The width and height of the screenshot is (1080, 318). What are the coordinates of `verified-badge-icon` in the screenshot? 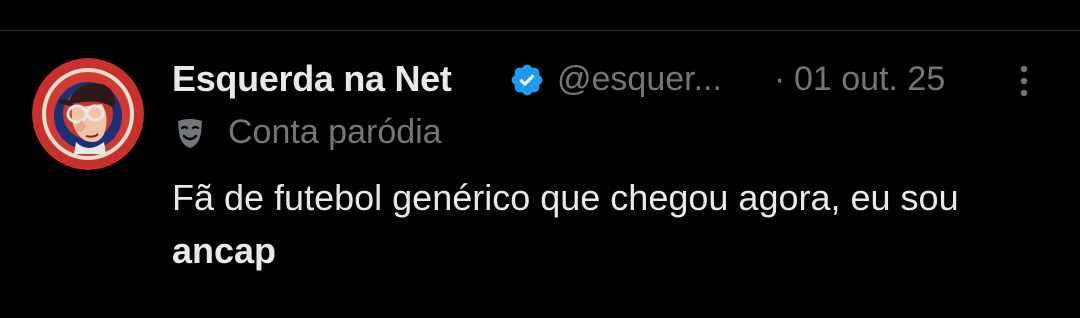 It's located at (527, 80).